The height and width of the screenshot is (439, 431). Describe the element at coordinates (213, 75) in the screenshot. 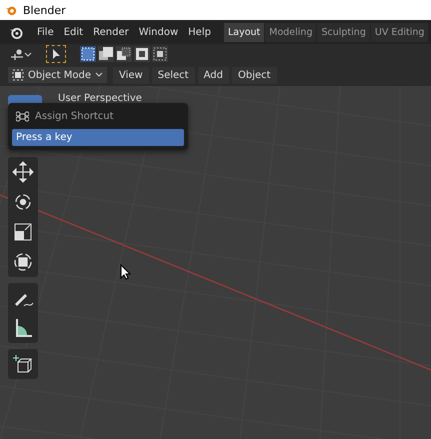

I see `header-menu-item: Add` at that location.